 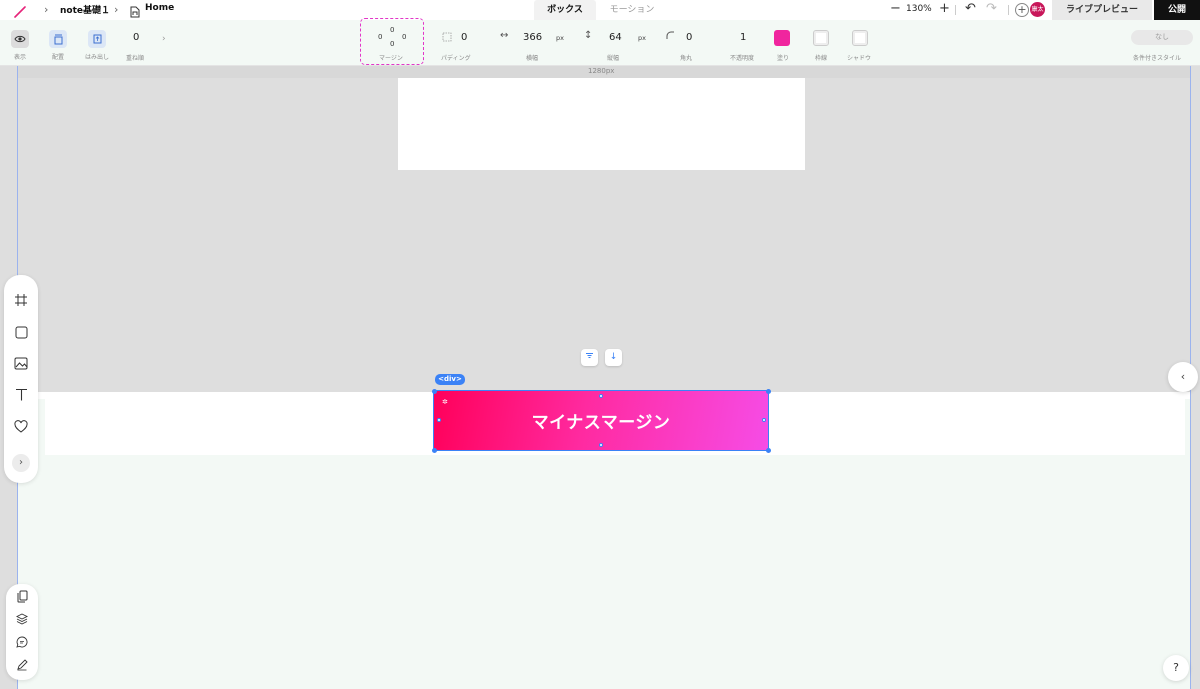 What do you see at coordinates (57, 57) in the screenshot?
I see `arrange-label: 配置` at bounding box center [57, 57].